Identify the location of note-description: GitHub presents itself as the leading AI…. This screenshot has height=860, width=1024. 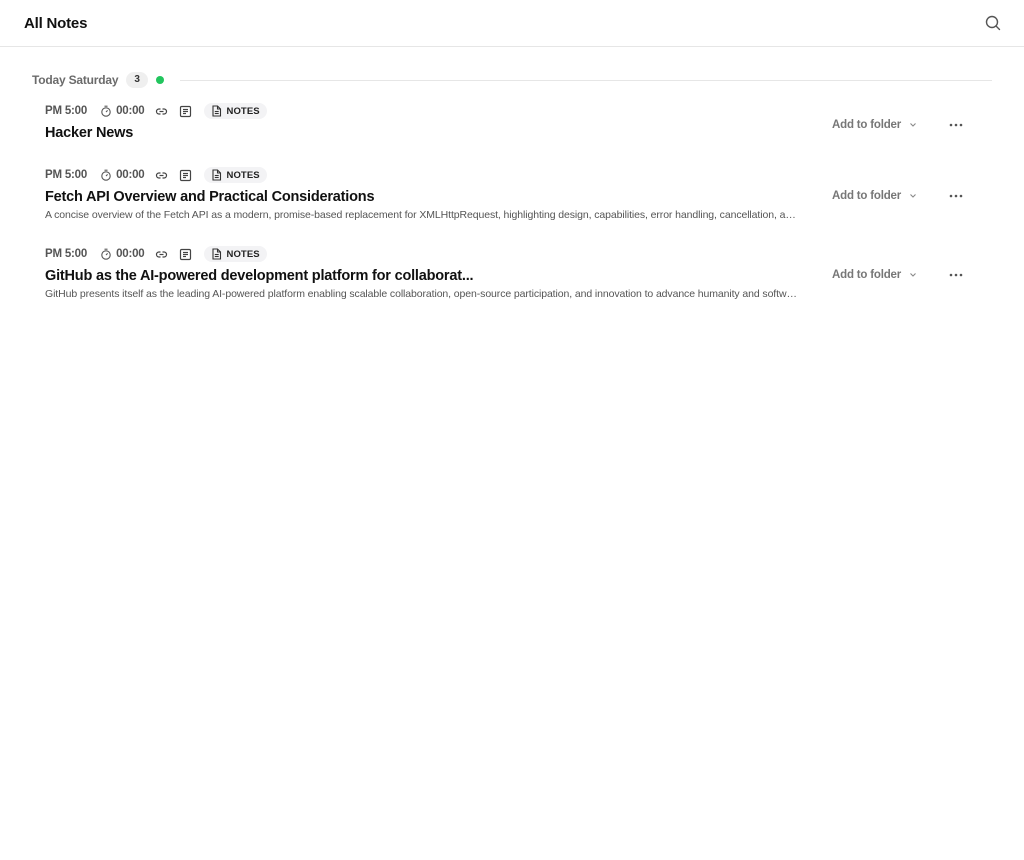
(423, 294).